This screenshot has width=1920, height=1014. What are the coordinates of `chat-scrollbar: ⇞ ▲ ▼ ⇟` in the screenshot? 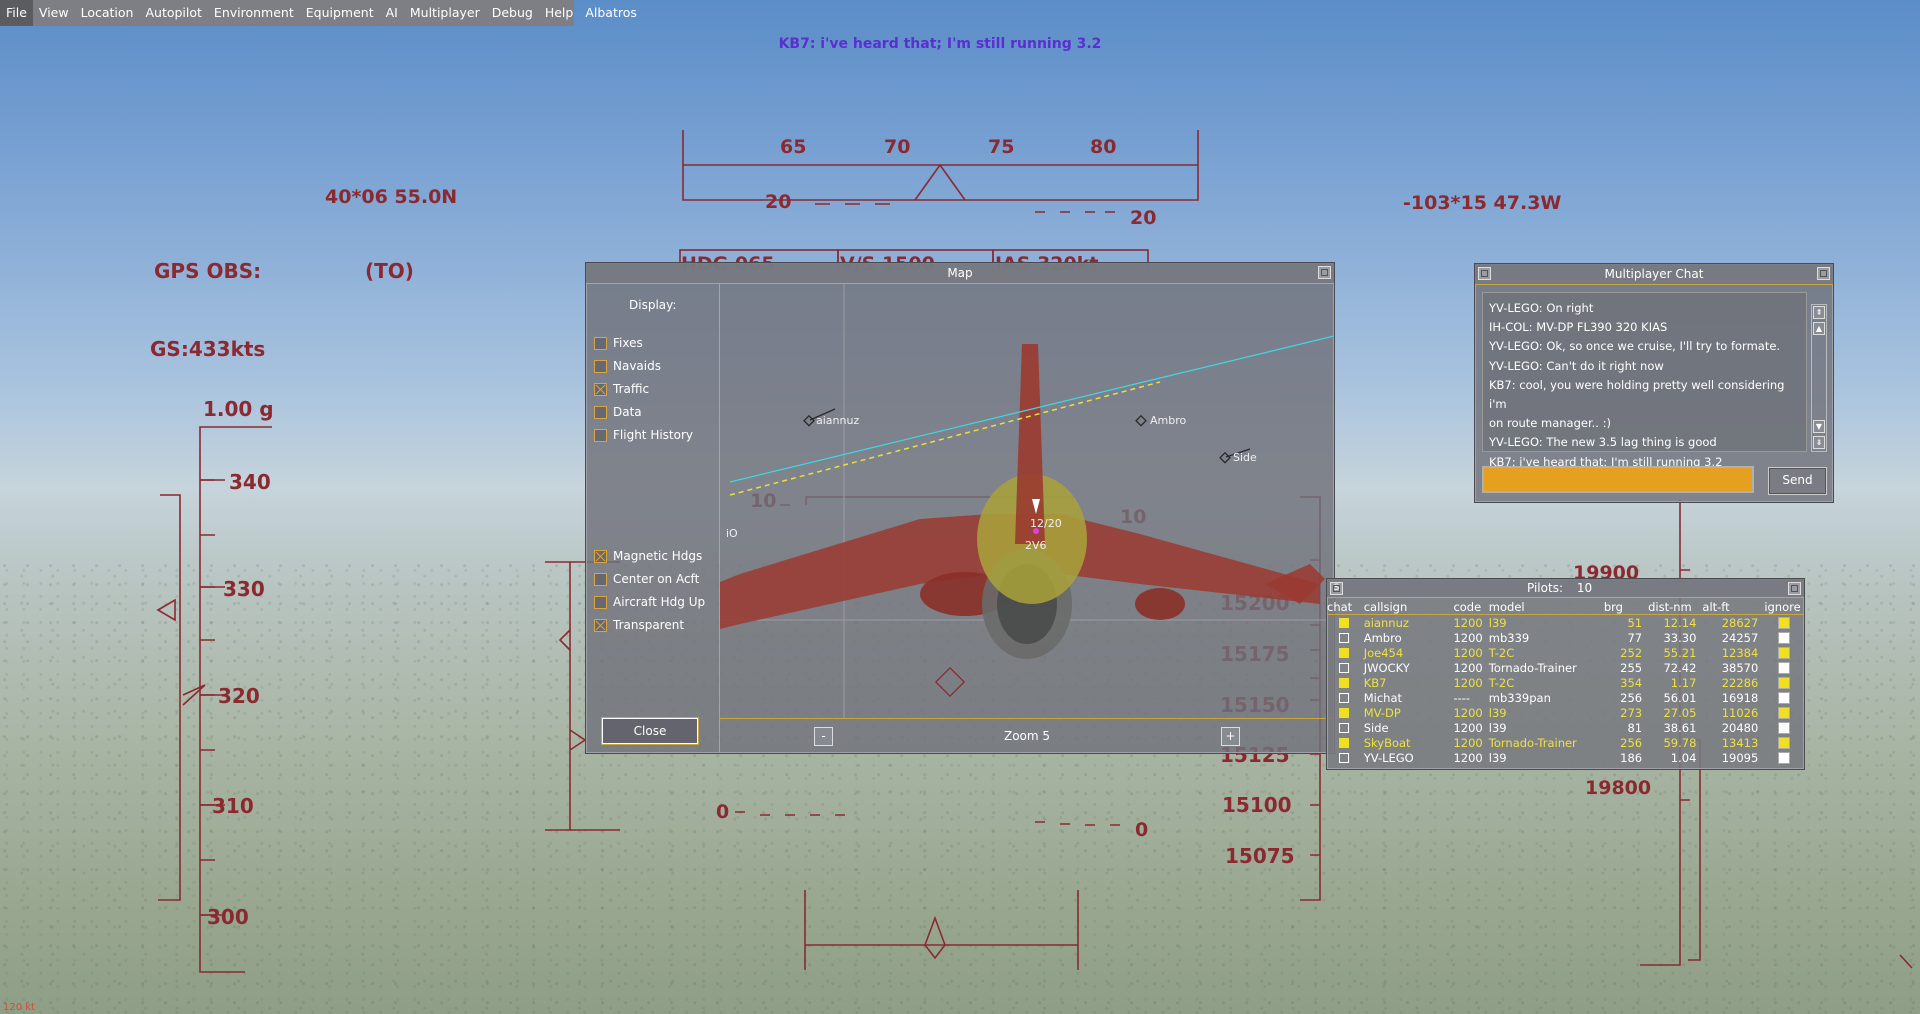 It's located at (1819, 378).